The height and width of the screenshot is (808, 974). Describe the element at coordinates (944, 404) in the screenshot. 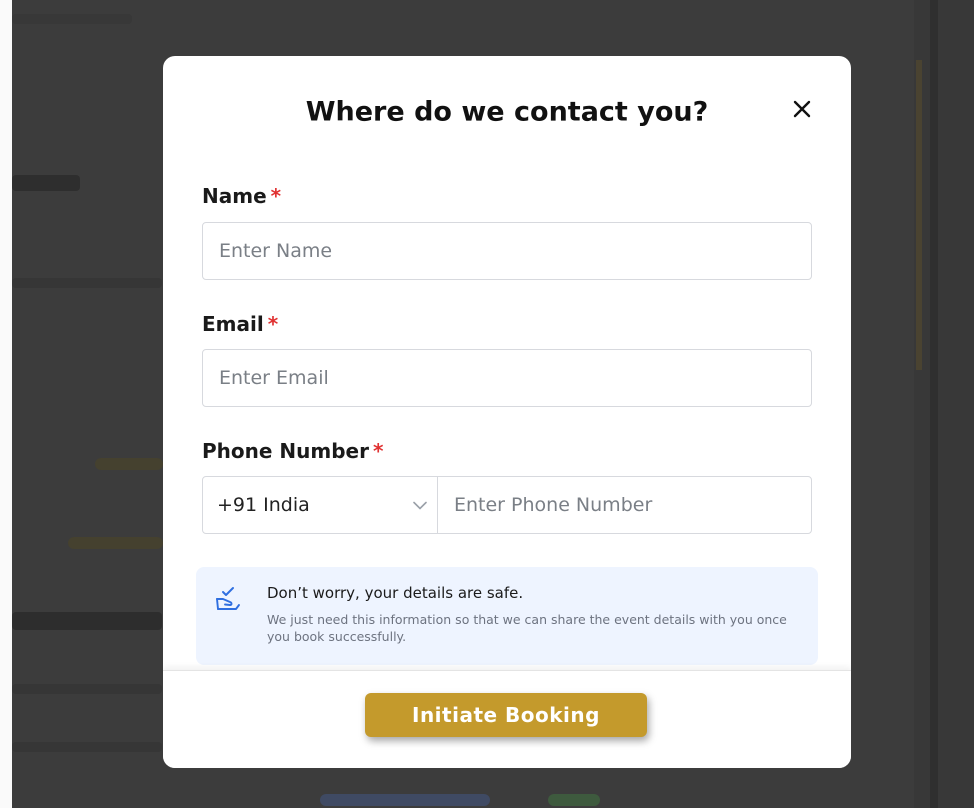

I see `page-right-column` at that location.